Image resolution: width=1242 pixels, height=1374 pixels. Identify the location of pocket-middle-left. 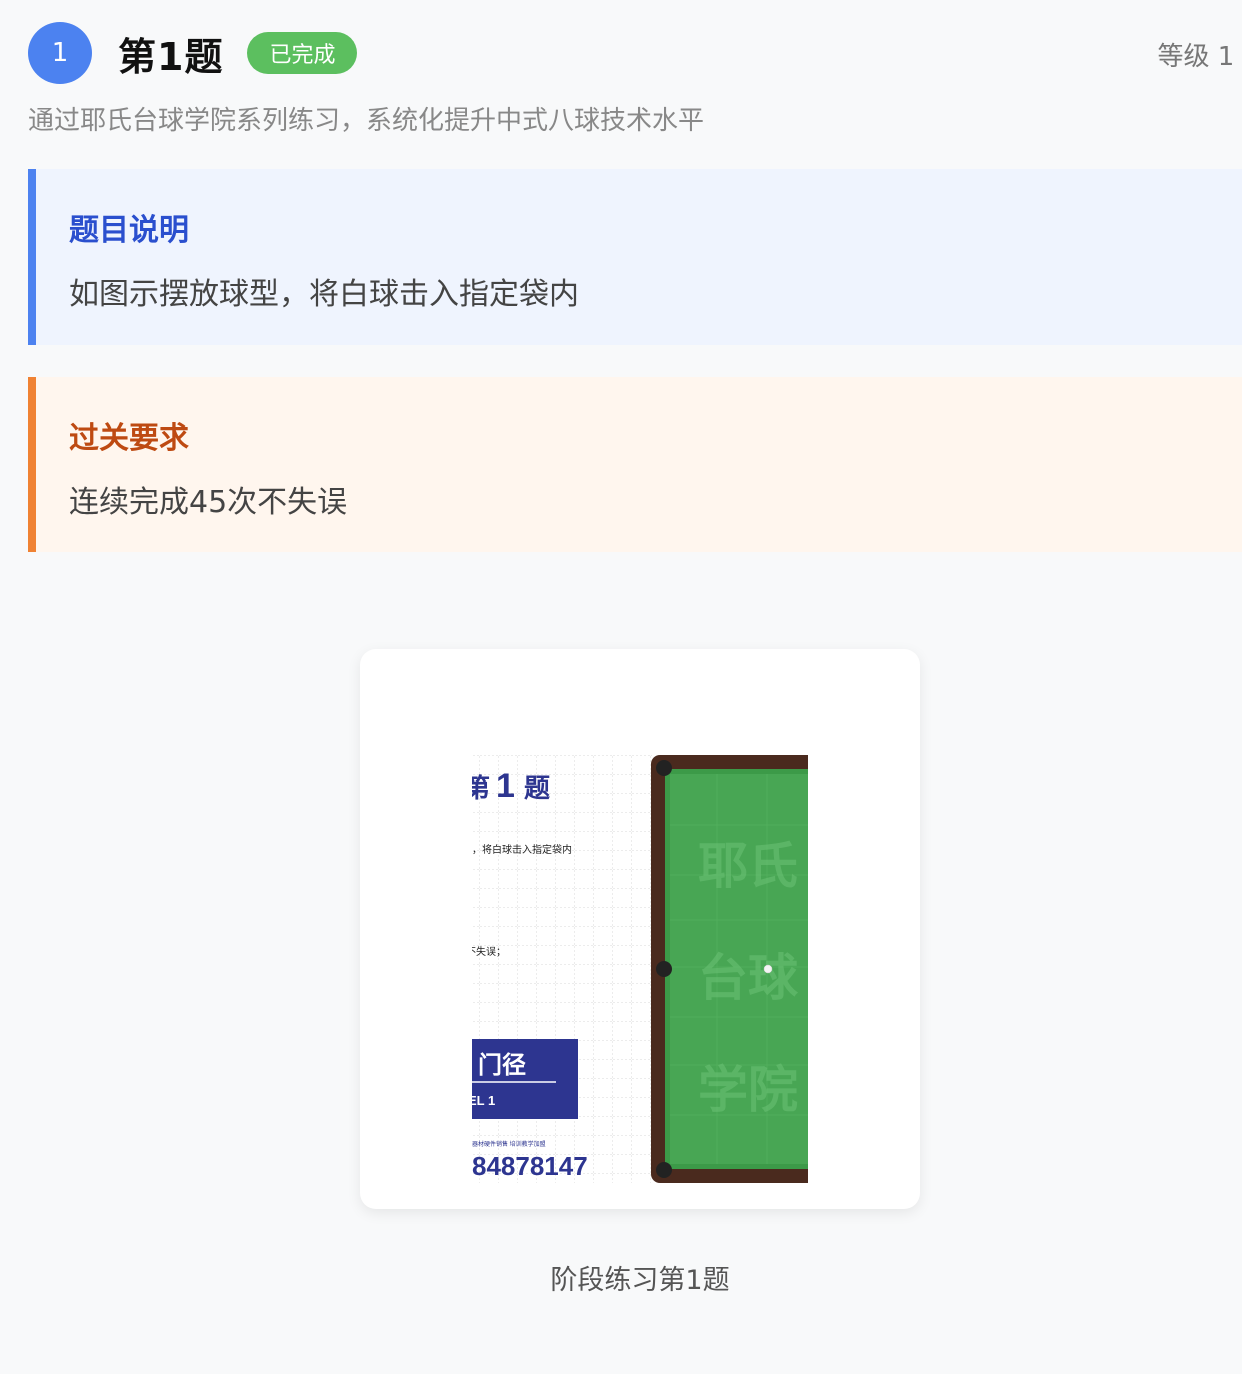
(664, 969).